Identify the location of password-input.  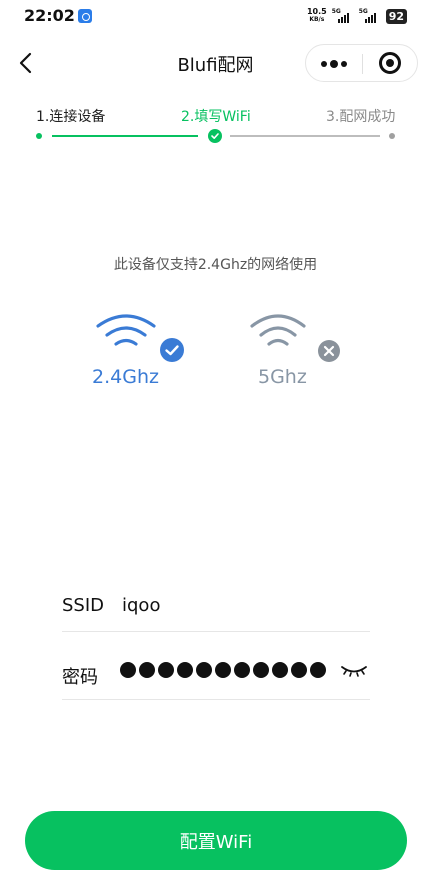
(223, 670).